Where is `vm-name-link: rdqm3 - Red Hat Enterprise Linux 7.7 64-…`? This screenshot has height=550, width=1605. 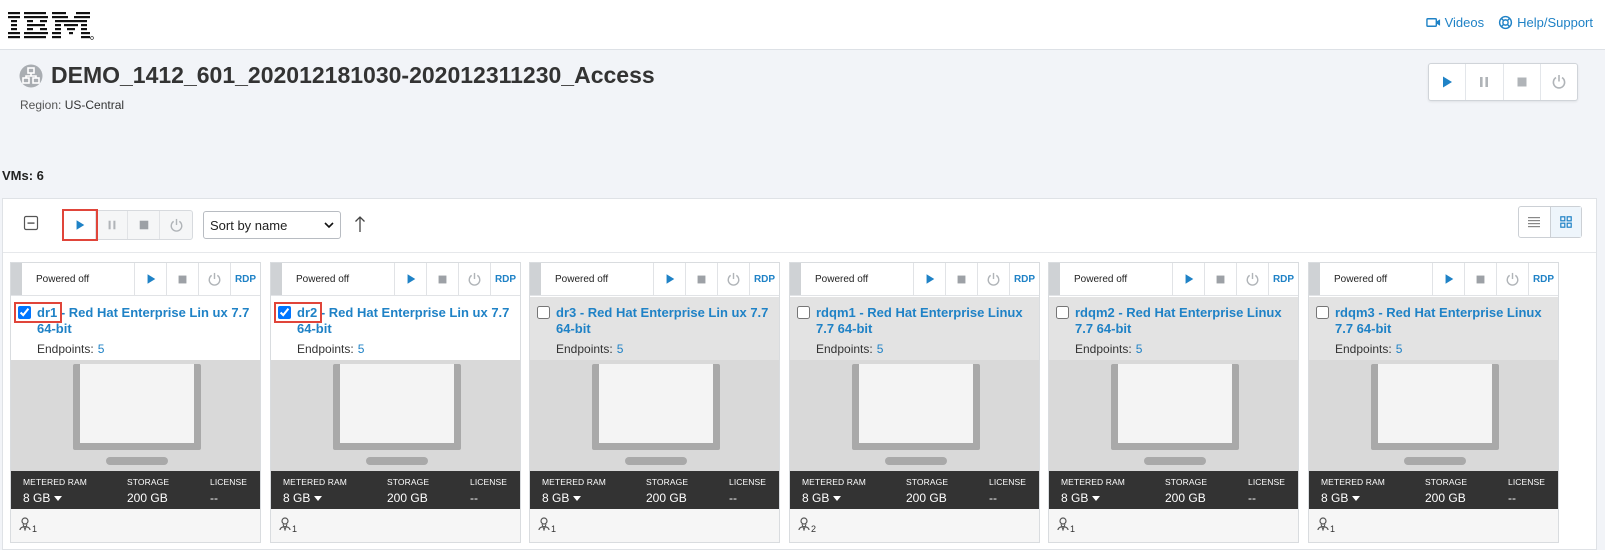
vm-name-link: rdqm3 - Red Hat Enterprise Linux 7.7 64-… is located at coordinates (1442, 321).